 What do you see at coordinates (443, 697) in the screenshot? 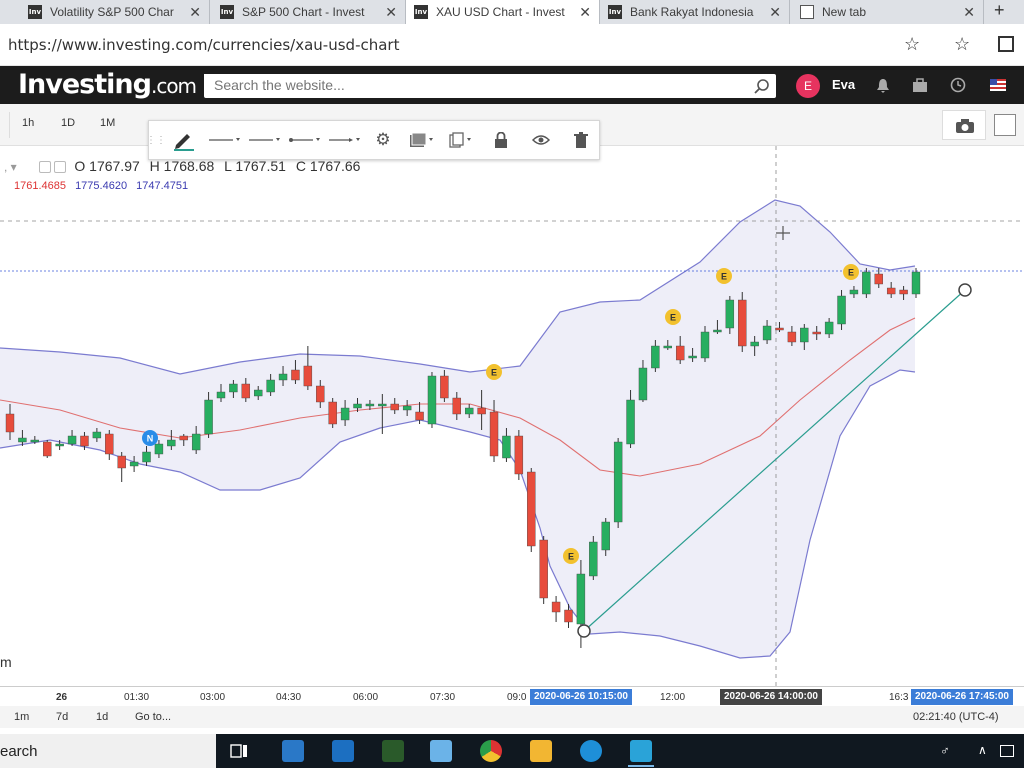
I see `x-tick-label: 07:30` at bounding box center [443, 697].